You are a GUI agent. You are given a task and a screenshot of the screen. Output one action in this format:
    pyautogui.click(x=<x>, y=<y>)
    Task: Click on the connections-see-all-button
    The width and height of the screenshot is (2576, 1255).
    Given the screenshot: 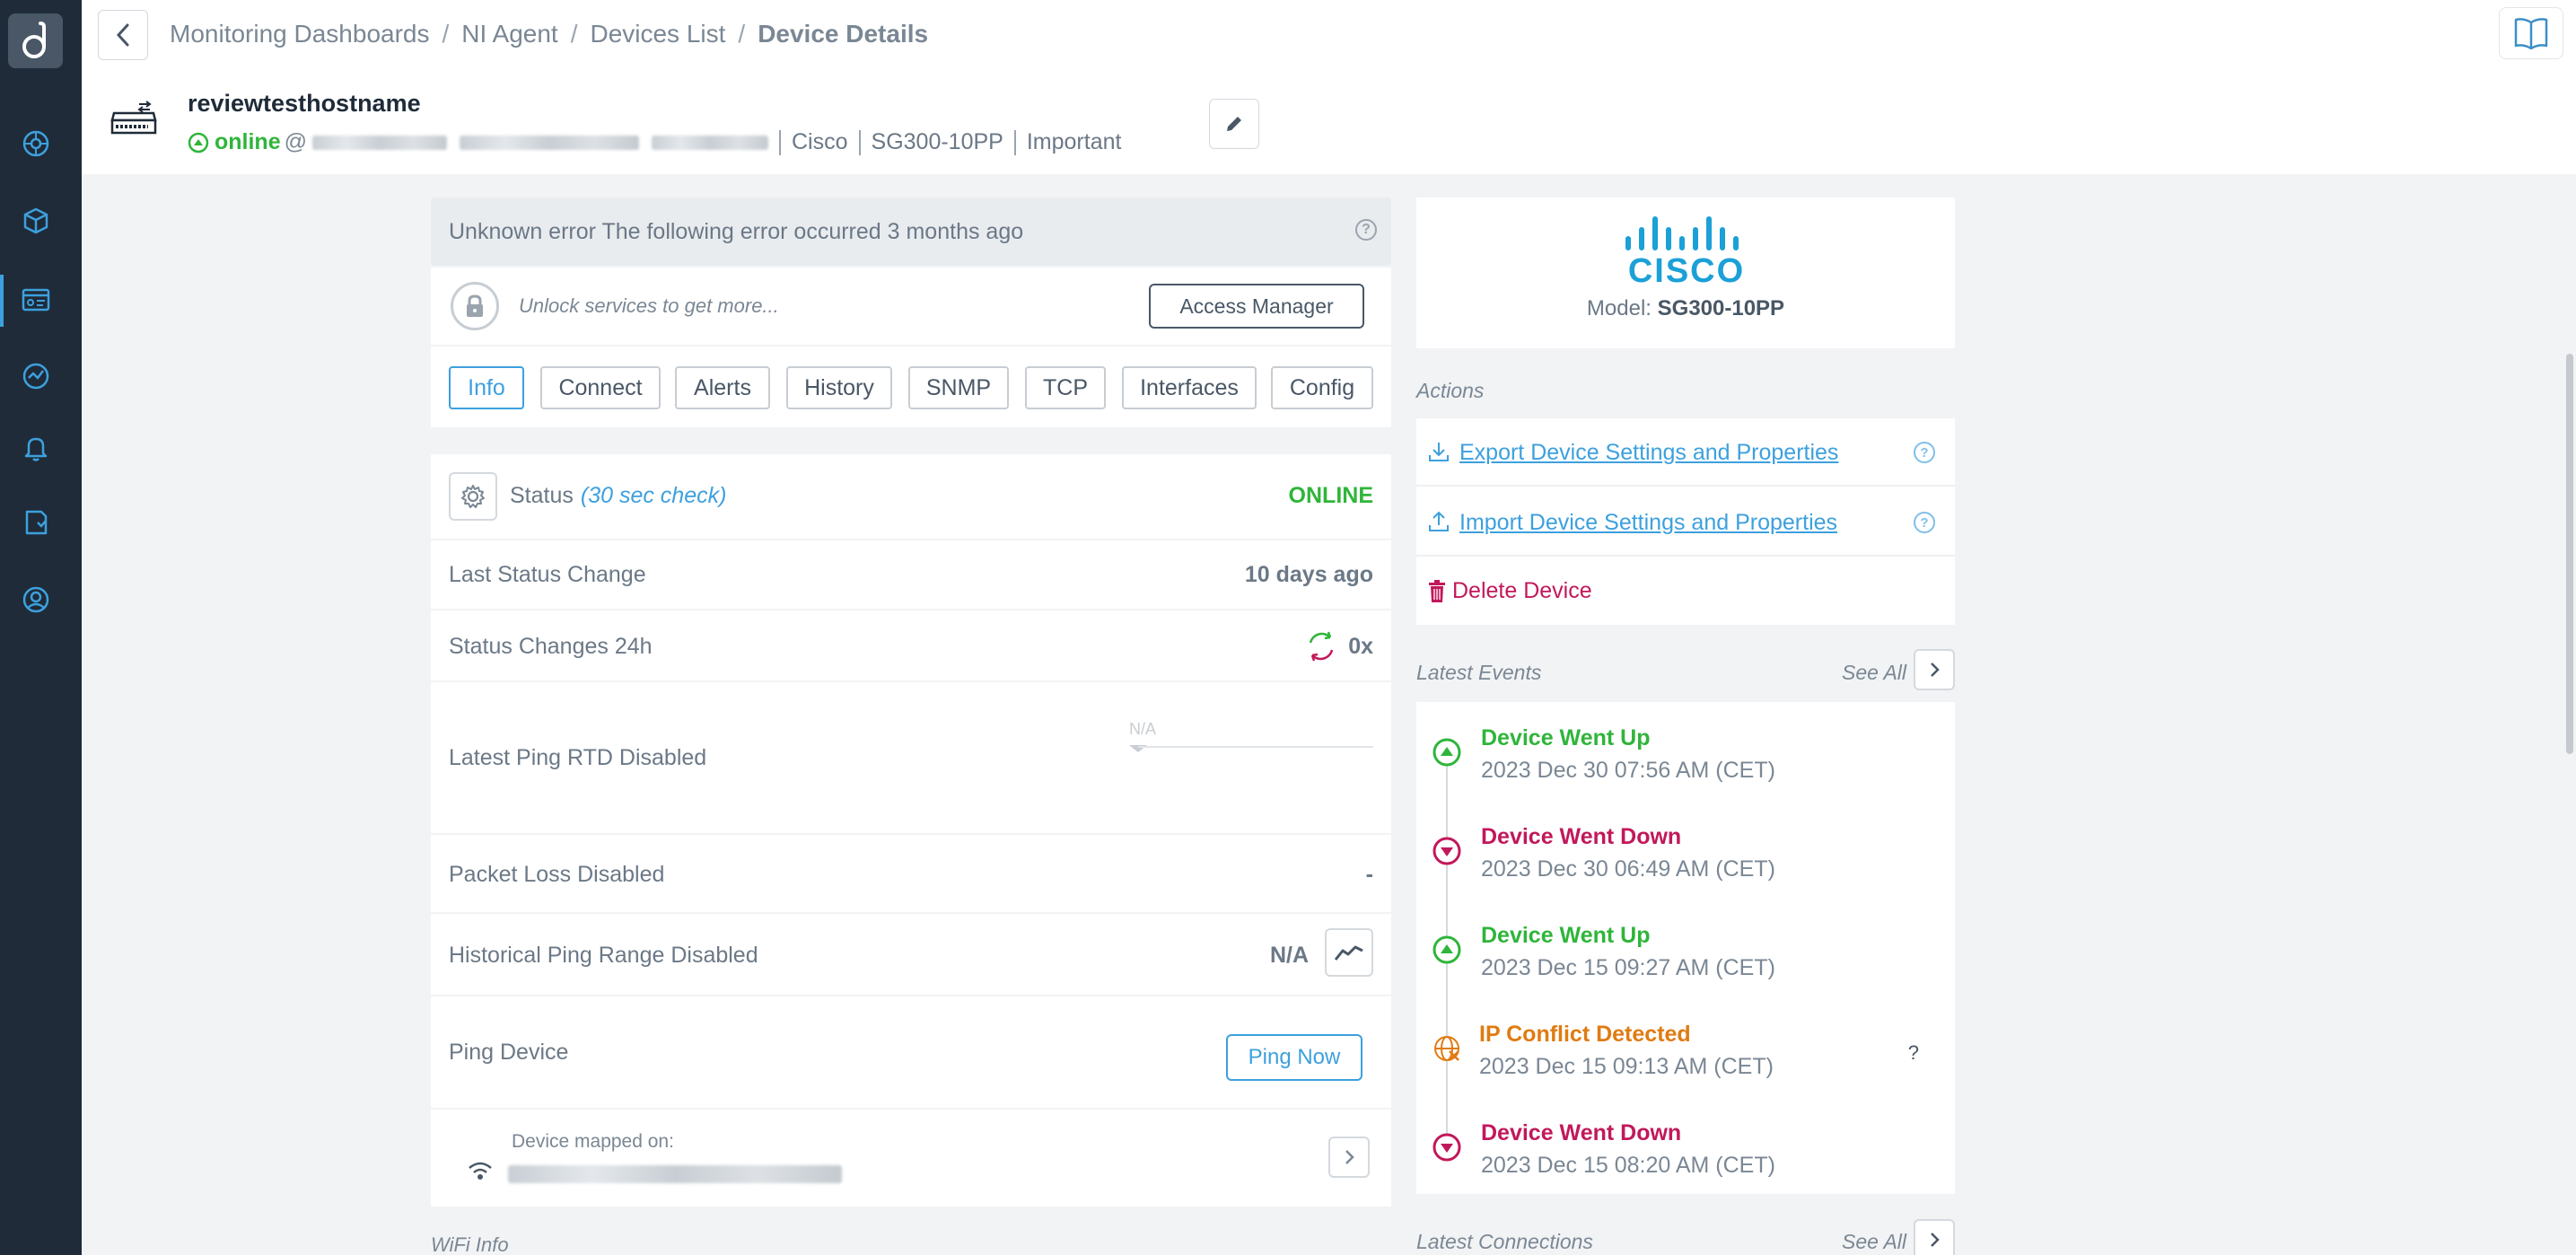 What is the action you would take?
    pyautogui.click(x=1934, y=1237)
    